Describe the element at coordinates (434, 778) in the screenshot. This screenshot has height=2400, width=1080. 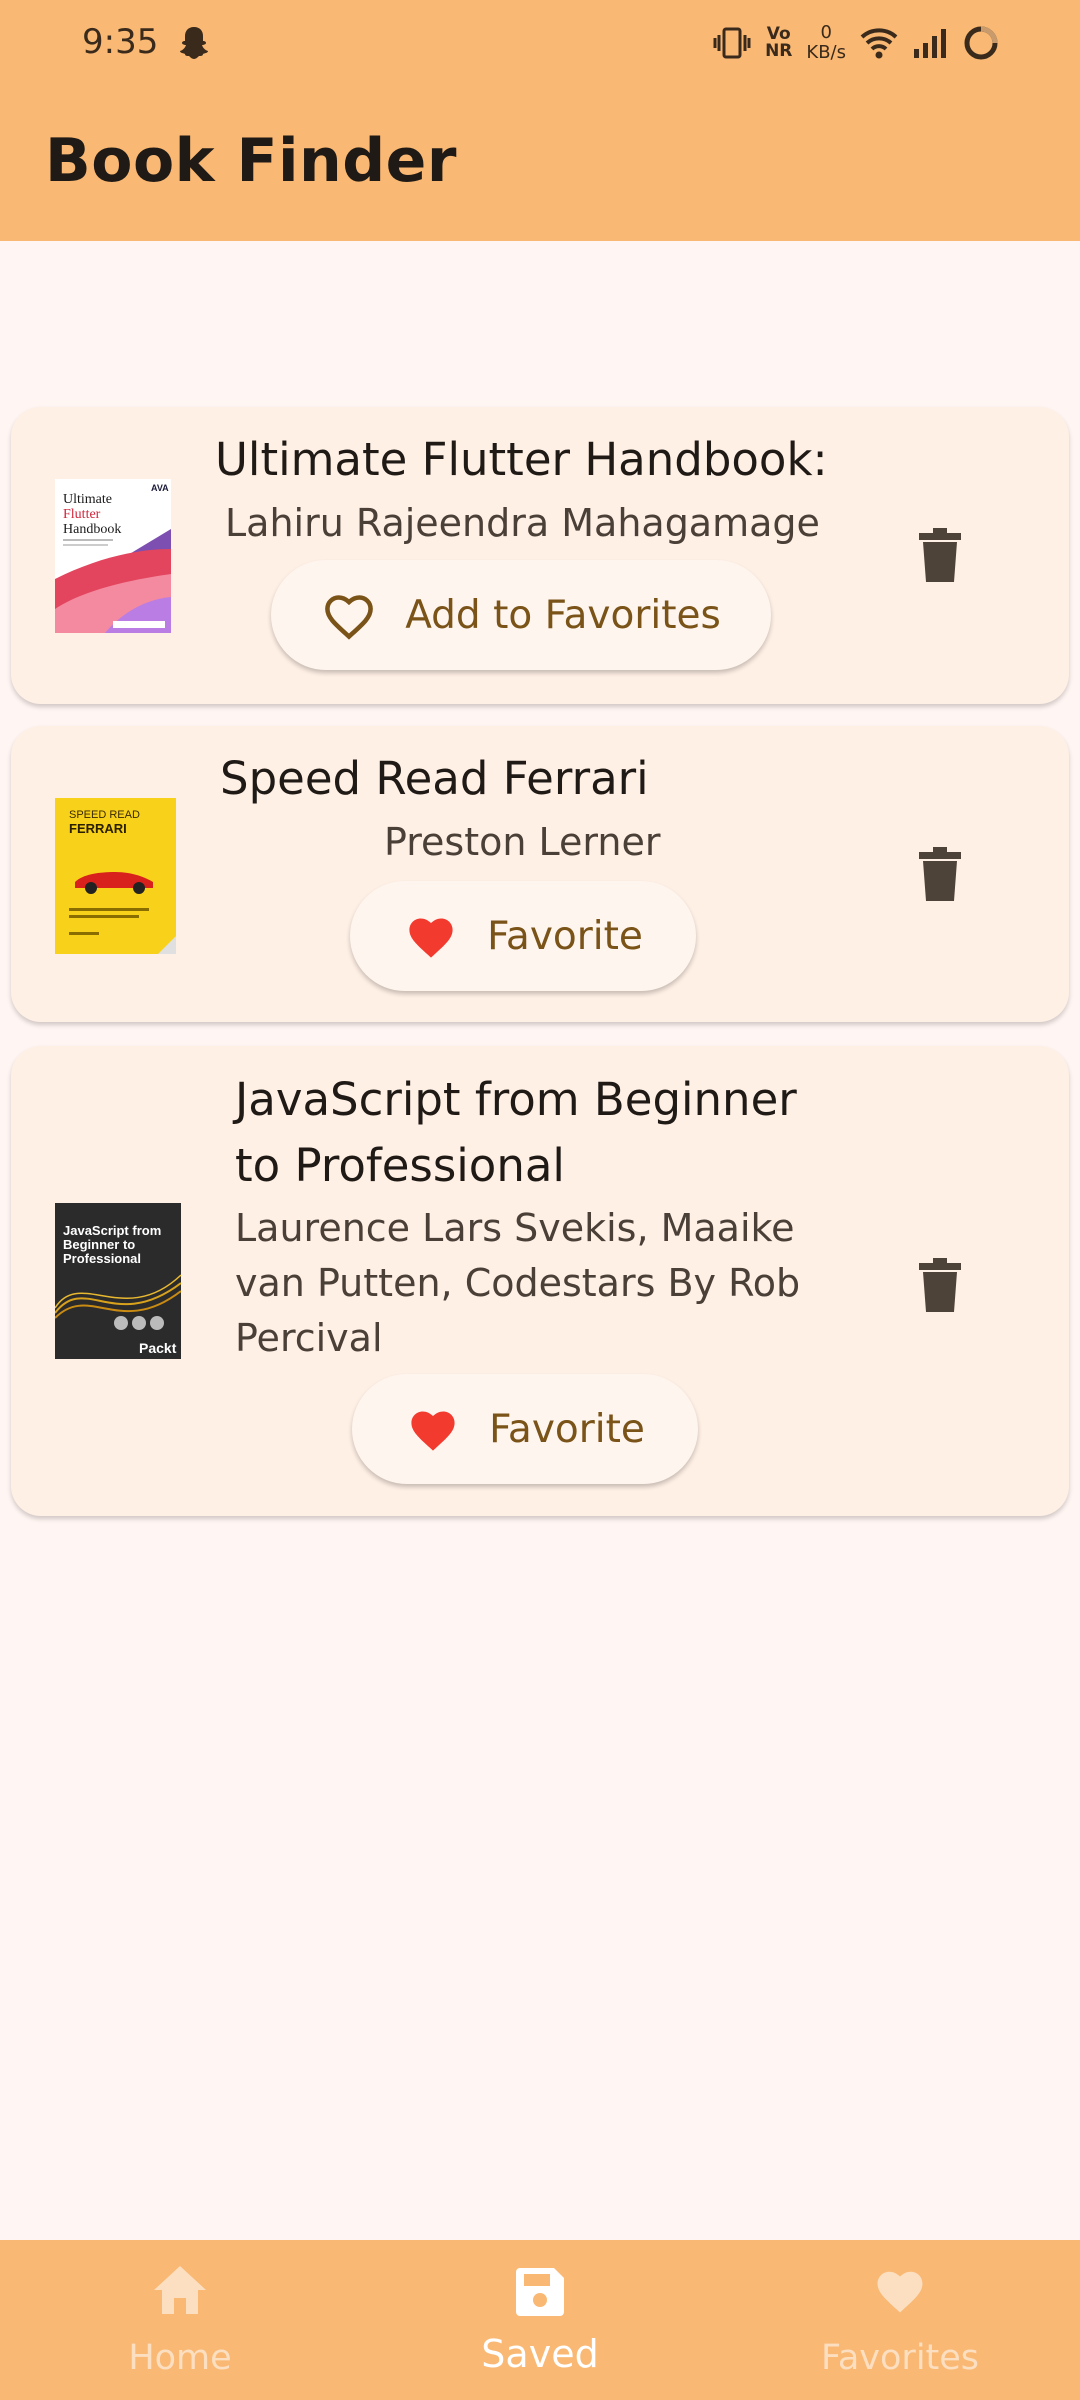
I see `book-title: Speed Read Ferrari` at that location.